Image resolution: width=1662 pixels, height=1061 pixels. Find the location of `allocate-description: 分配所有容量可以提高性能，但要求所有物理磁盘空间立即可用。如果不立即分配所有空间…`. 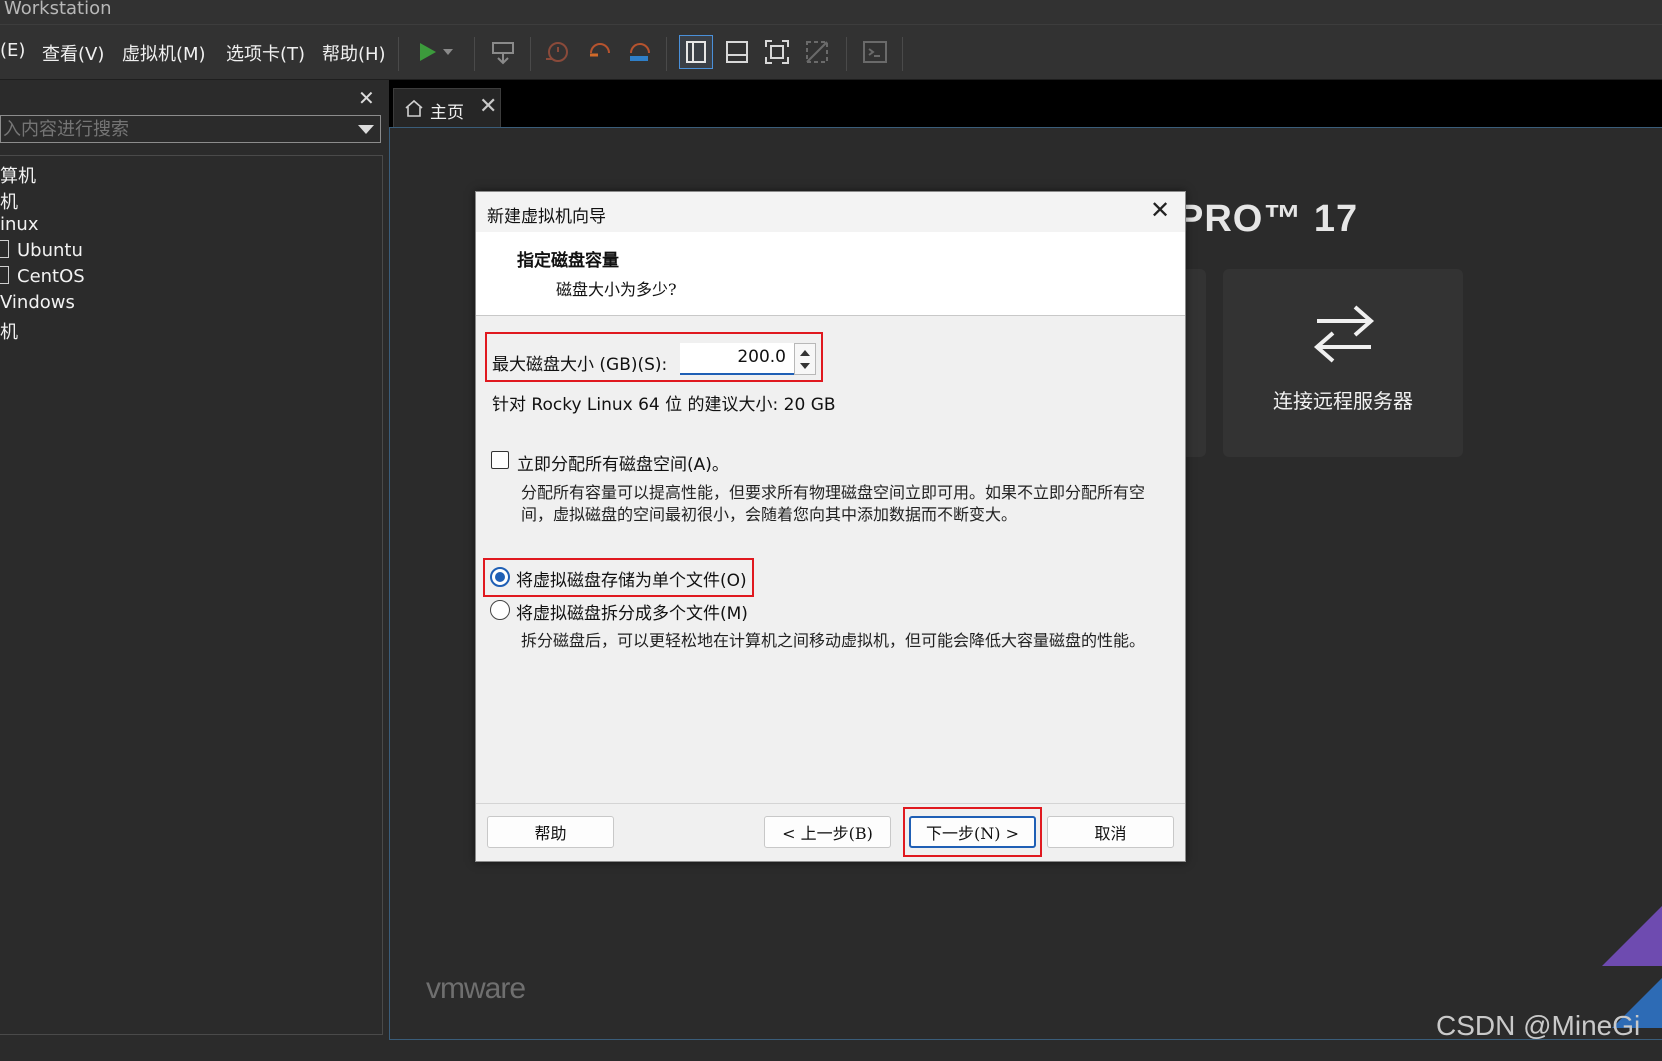

allocate-description: 分配所有容量可以提高性能，但要求所有物理磁盘空间立即可用。如果不立即分配所有空间… is located at coordinates (833, 503).